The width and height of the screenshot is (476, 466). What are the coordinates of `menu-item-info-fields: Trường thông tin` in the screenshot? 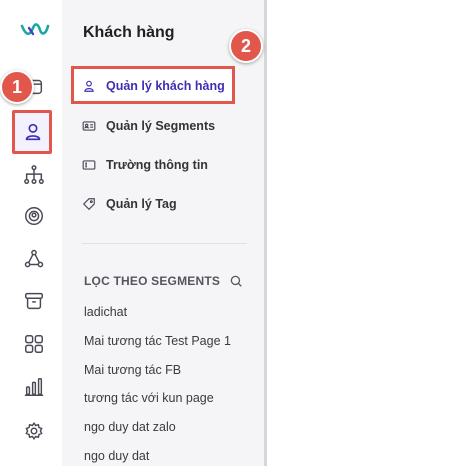 It's located at (145, 165).